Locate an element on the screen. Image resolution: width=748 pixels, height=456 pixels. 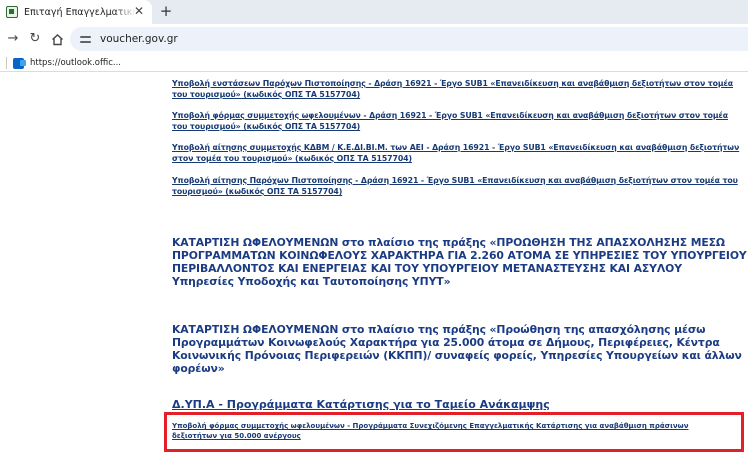
browser-toolbar: → ↻ voucher.gov.gr is located at coordinates (374, 39).